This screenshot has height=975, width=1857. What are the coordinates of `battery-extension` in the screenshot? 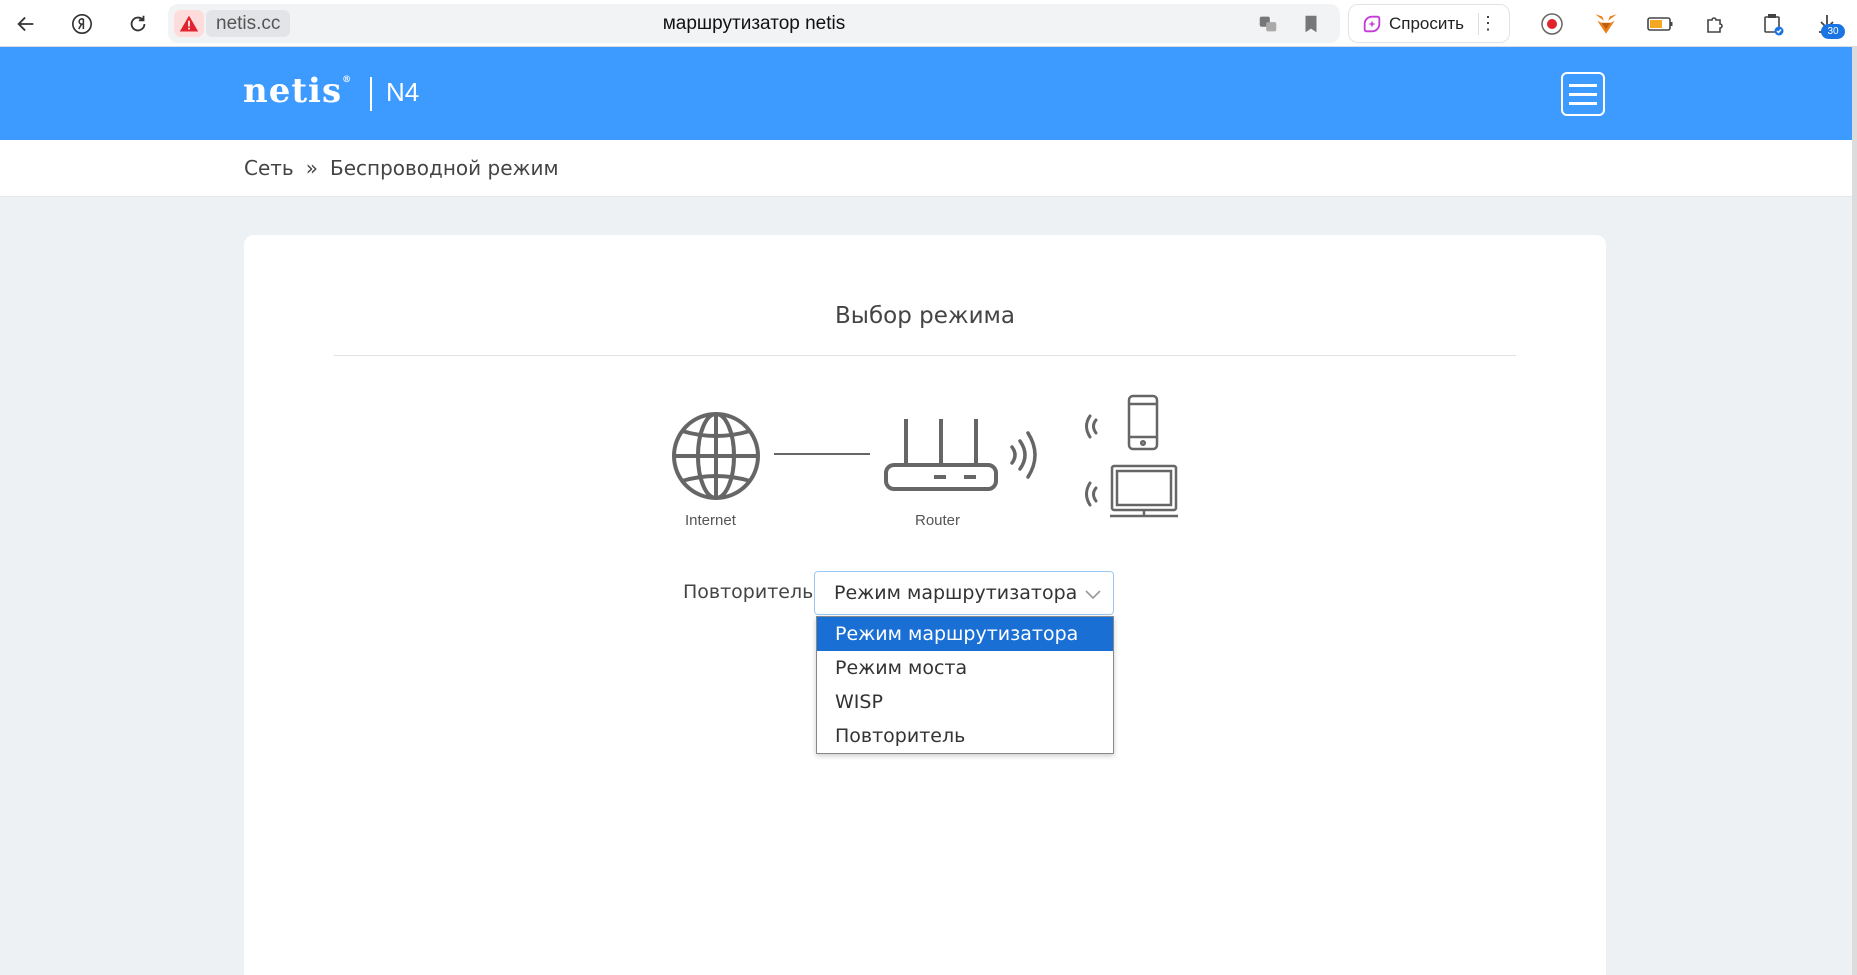 It's located at (1660, 24).